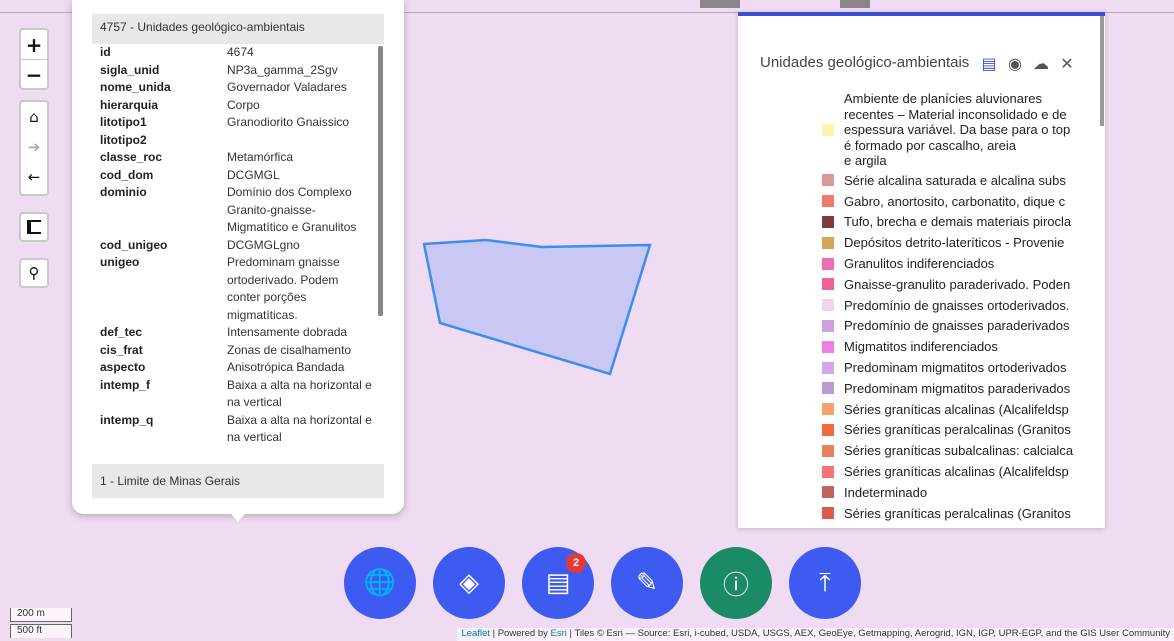 The height and width of the screenshot is (641, 1174). Describe the element at coordinates (475, 633) in the screenshot. I see `leaflet-link: Leaflet` at that location.